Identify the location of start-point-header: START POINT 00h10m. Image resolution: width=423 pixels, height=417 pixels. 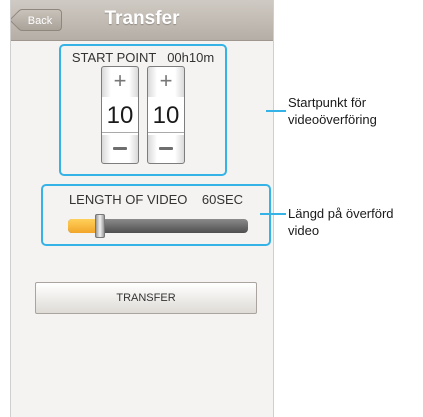
(143, 57).